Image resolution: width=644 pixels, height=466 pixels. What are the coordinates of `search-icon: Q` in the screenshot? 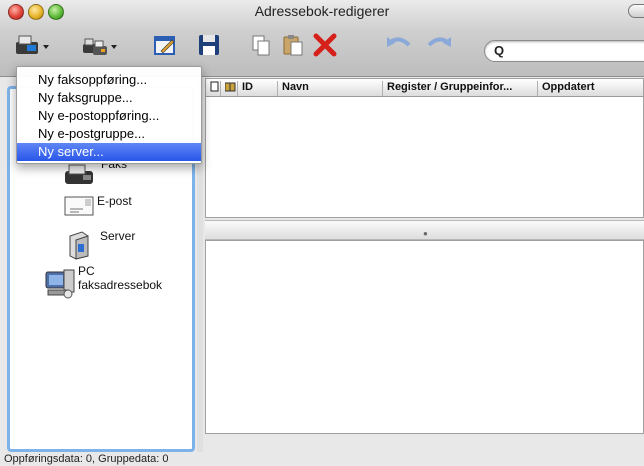 It's located at (499, 50).